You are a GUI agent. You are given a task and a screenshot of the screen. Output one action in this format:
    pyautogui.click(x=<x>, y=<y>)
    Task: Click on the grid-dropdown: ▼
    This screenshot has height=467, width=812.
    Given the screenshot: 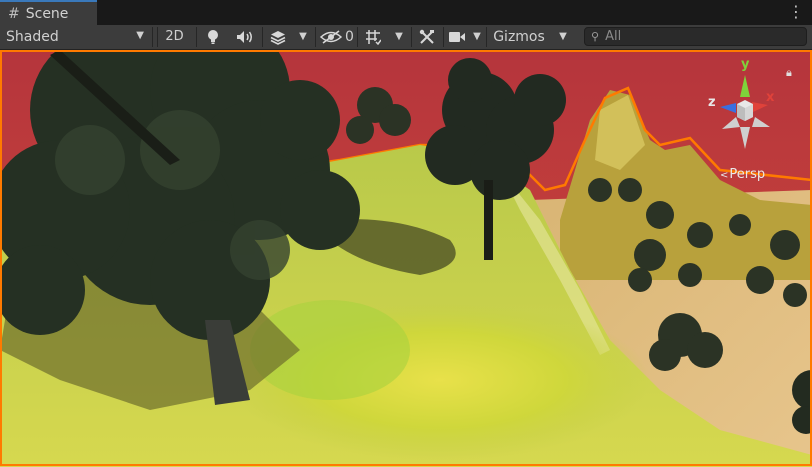 What is the action you would take?
    pyautogui.click(x=399, y=36)
    